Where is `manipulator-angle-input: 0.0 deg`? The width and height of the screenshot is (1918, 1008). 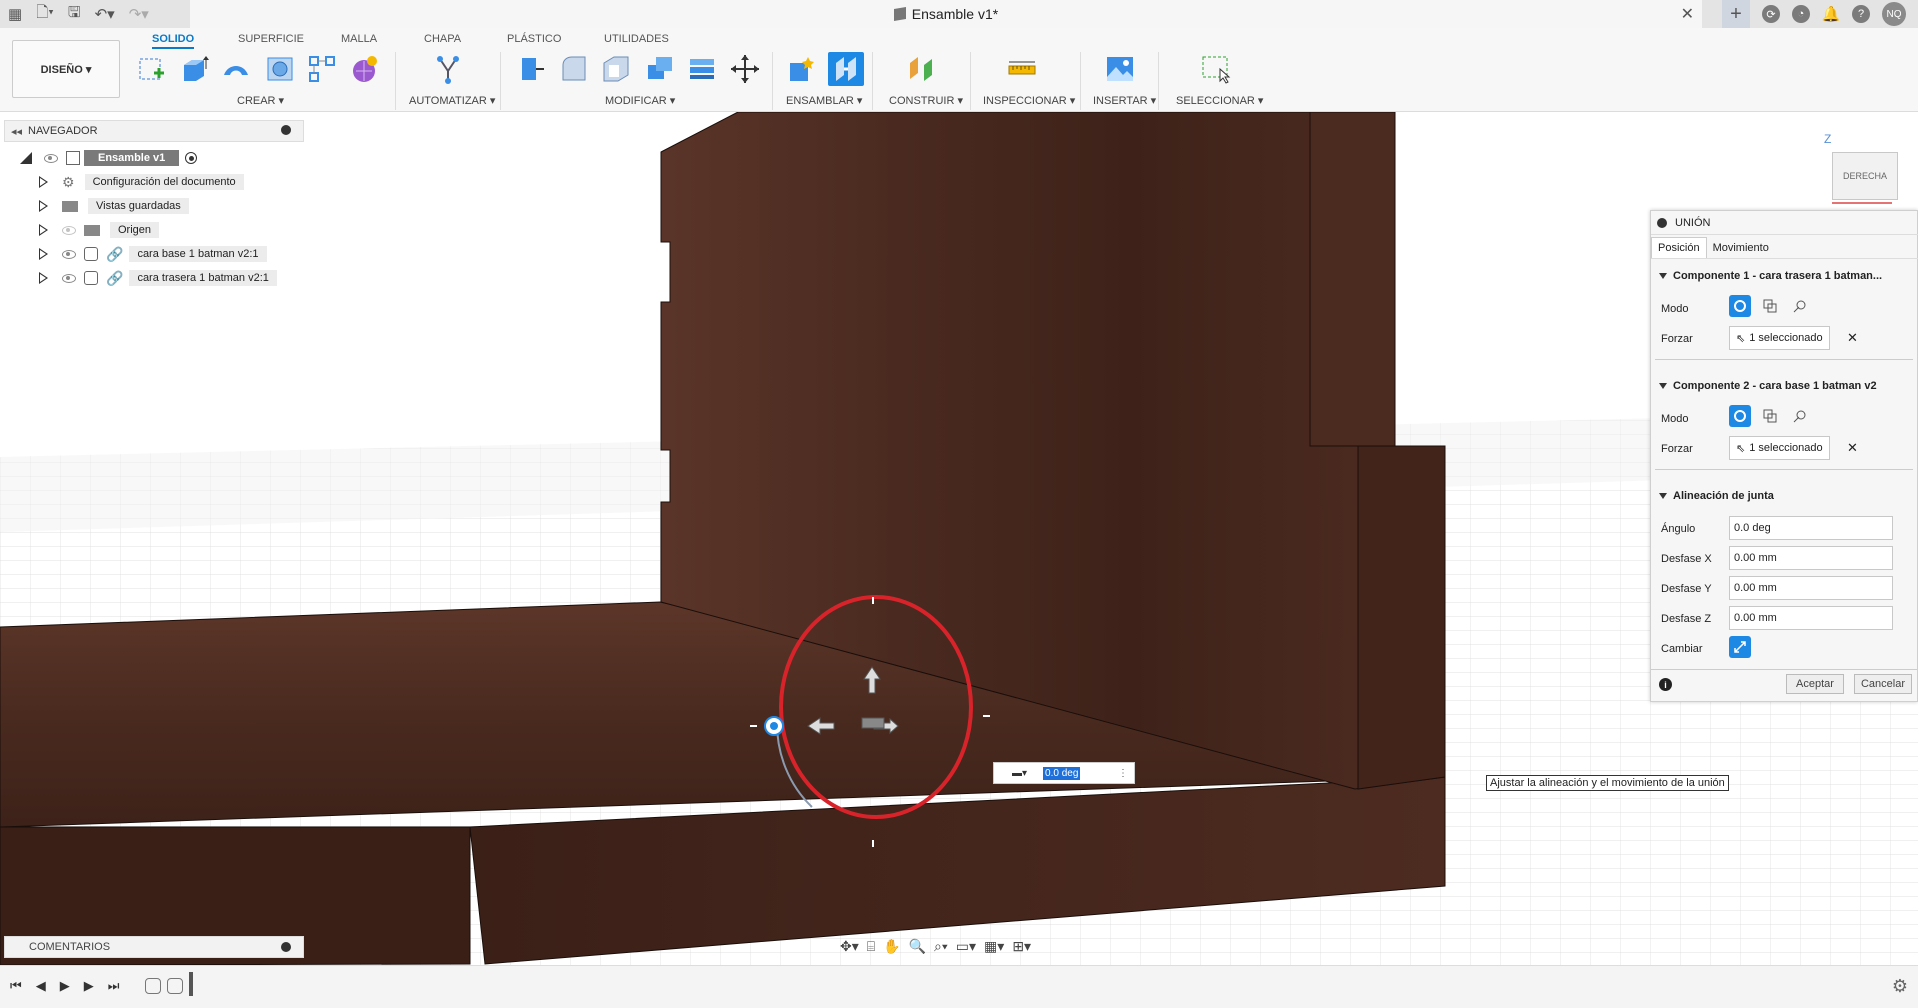
manipulator-angle-input: 0.0 deg is located at coordinates (1062, 773).